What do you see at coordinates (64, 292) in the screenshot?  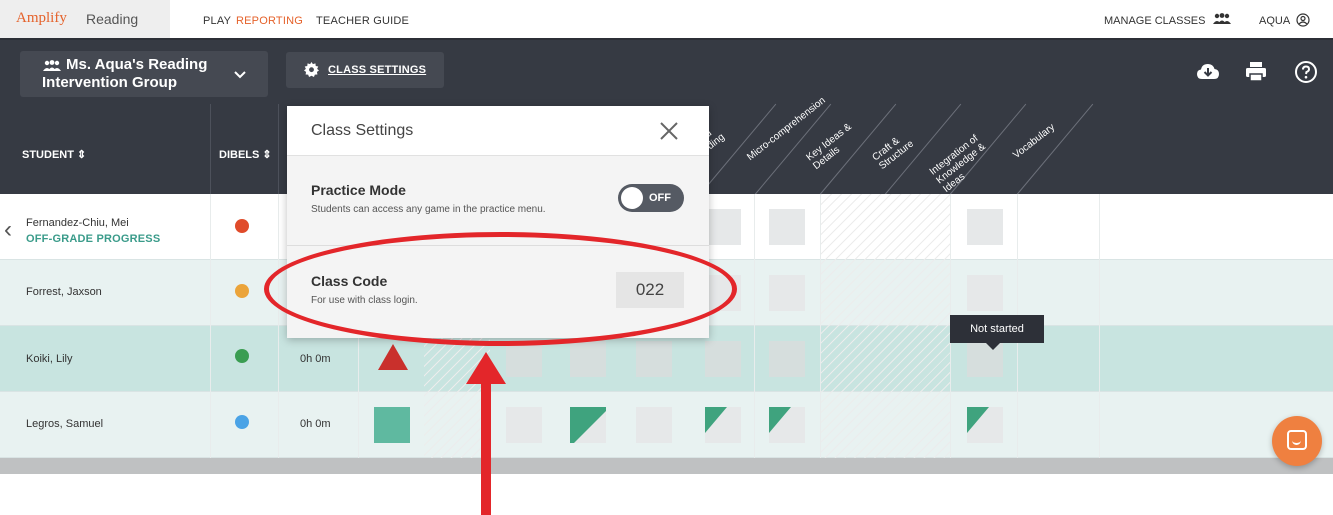 I see `student-name: Forrest, Jaxson` at bounding box center [64, 292].